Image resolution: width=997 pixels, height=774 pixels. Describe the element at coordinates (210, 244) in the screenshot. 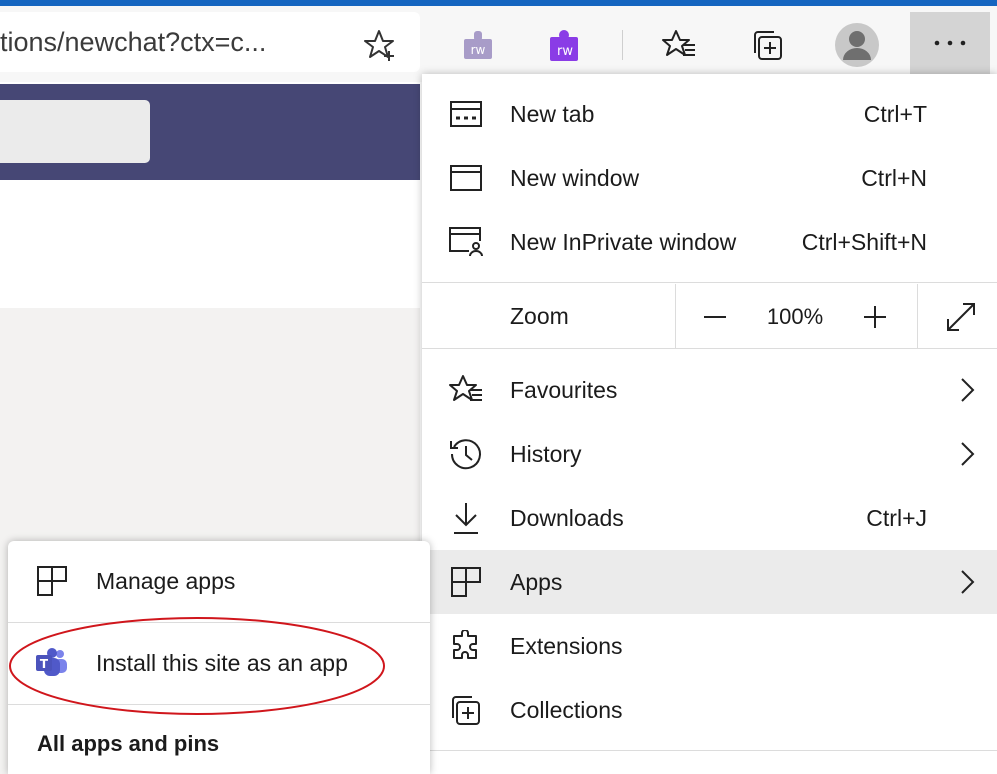

I see `page-content-area` at that location.